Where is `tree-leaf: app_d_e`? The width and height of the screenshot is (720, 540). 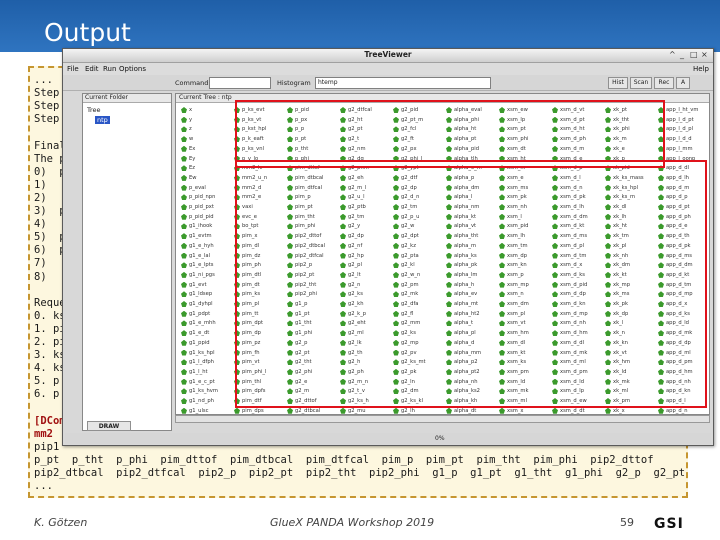
tree-leaf: app_d_e is located at coordinates (683, 226).